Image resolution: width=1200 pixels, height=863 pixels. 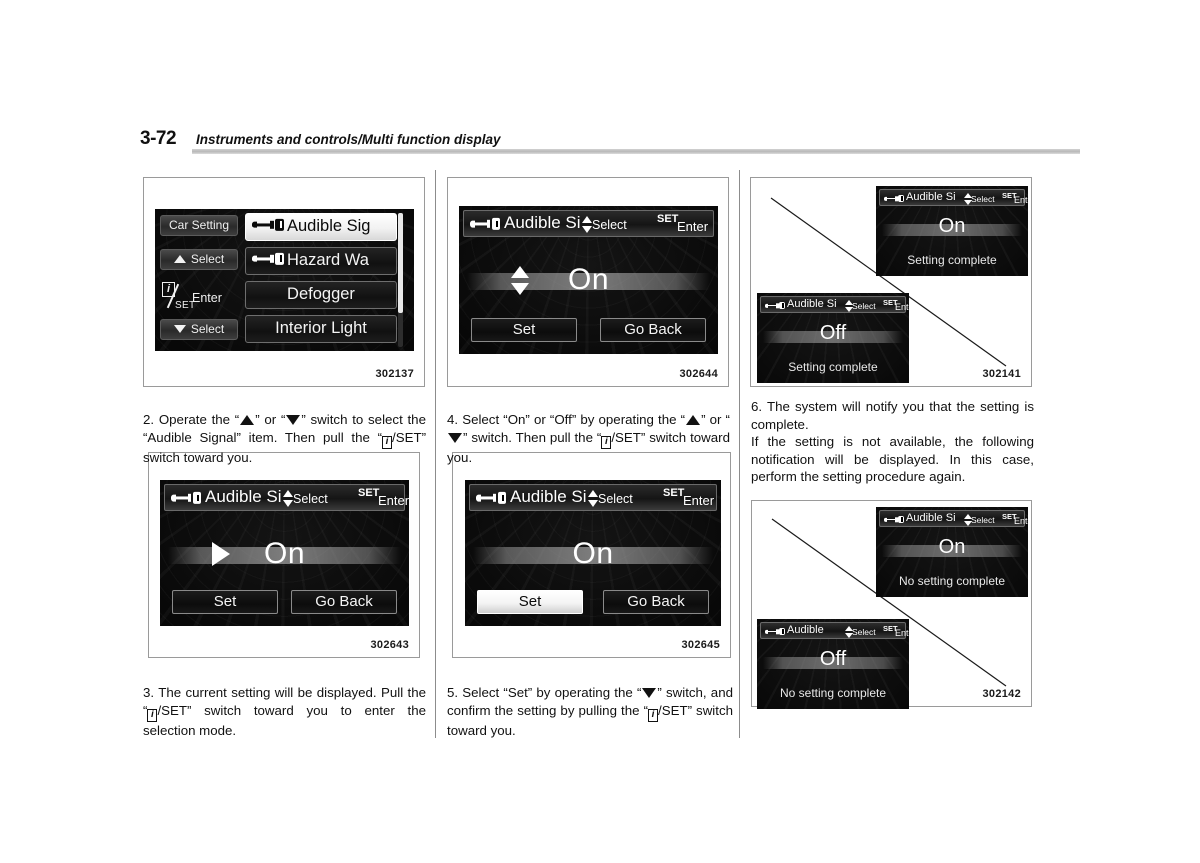 I want to click on menu-scrollbar, so click(x=400, y=280).